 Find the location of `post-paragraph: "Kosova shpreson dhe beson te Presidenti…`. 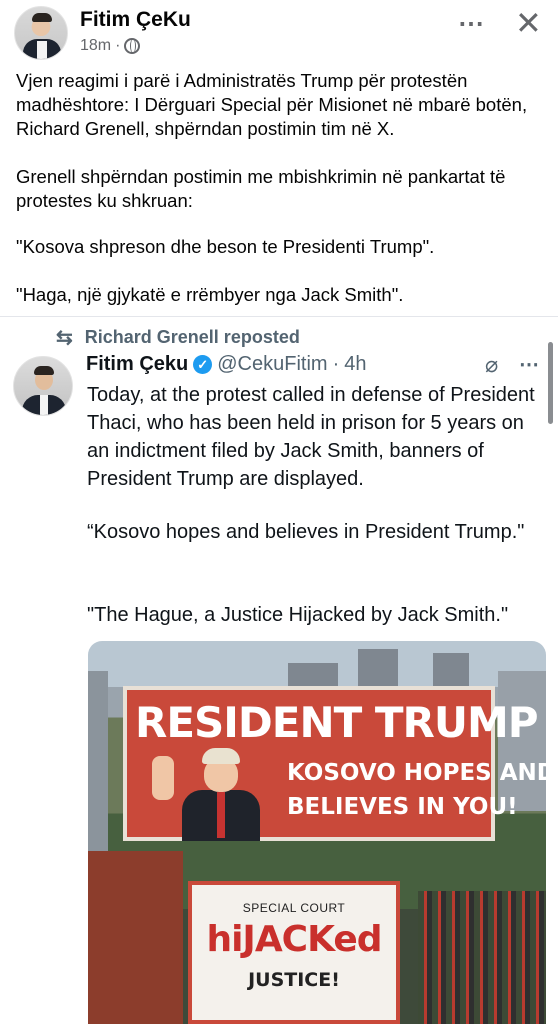

post-paragraph: "Kosova shpreson dhe beson te Presidenti… is located at coordinates (225, 246).